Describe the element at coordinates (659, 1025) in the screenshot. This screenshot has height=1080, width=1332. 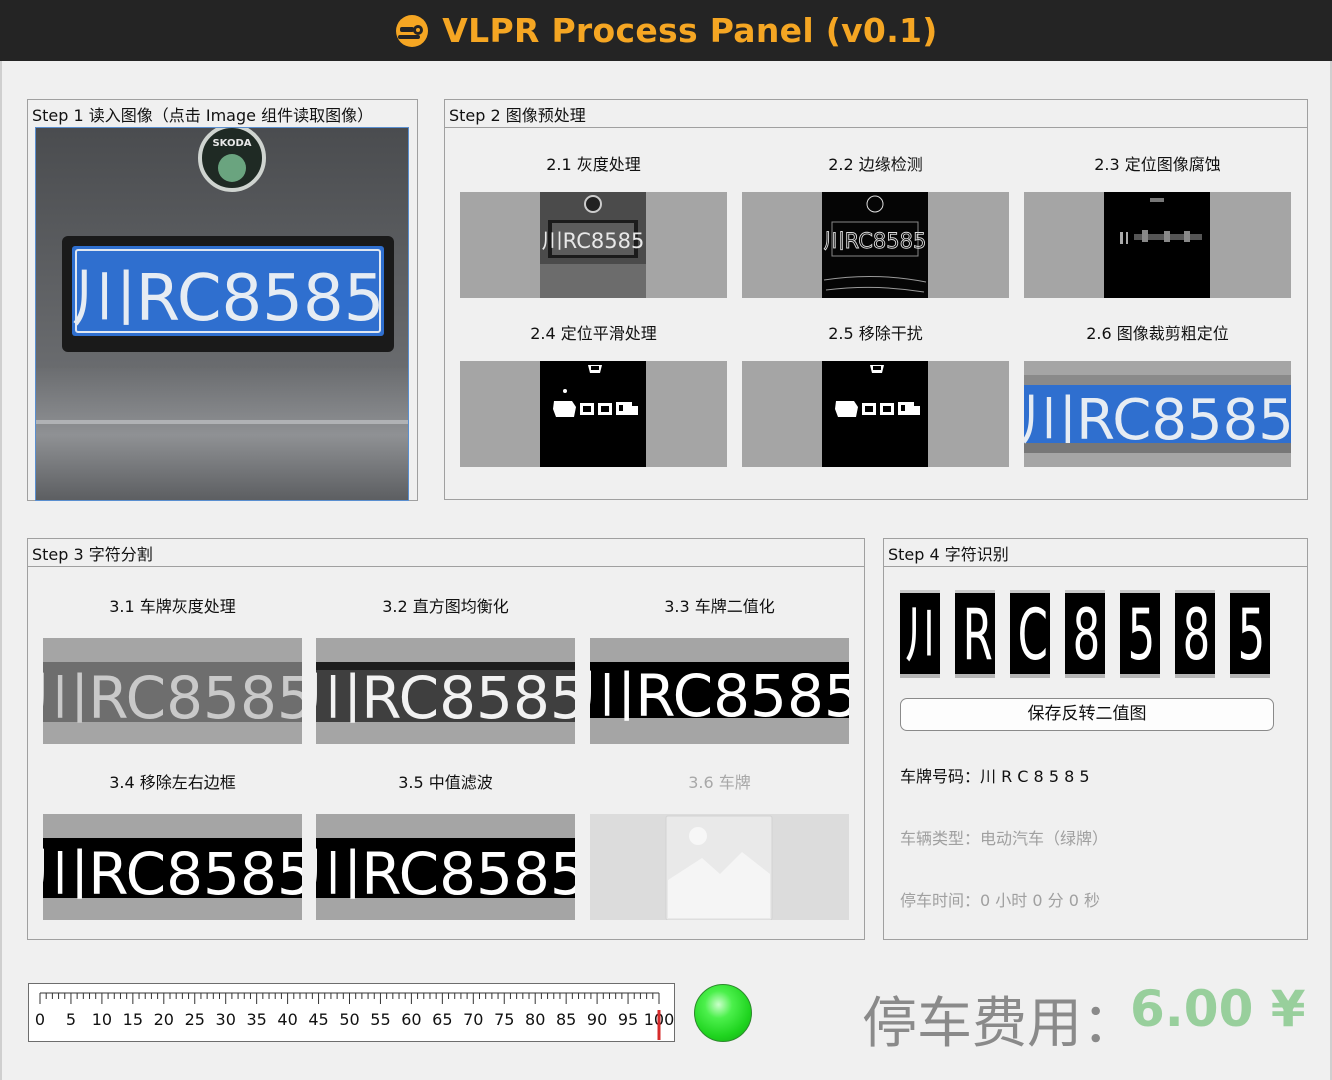
I see `gauge-indicator` at that location.